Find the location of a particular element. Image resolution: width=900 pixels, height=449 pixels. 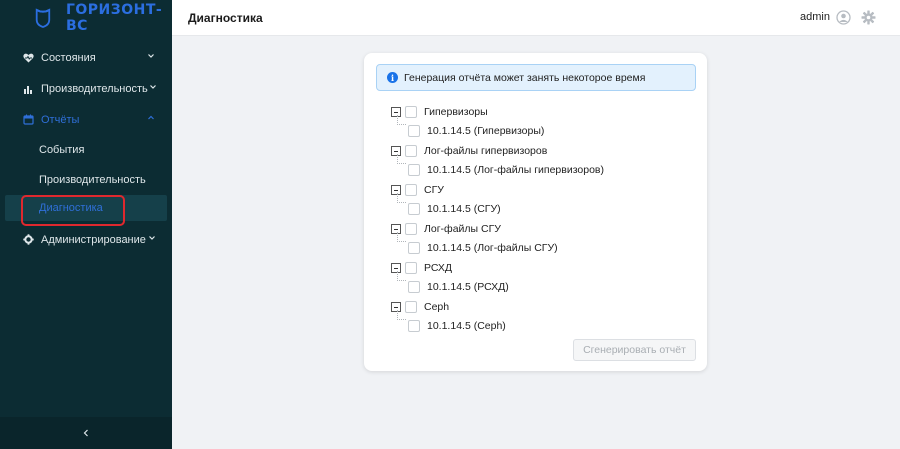

tree-group-label: Лог-файлы СГУ is located at coordinates (462, 229).